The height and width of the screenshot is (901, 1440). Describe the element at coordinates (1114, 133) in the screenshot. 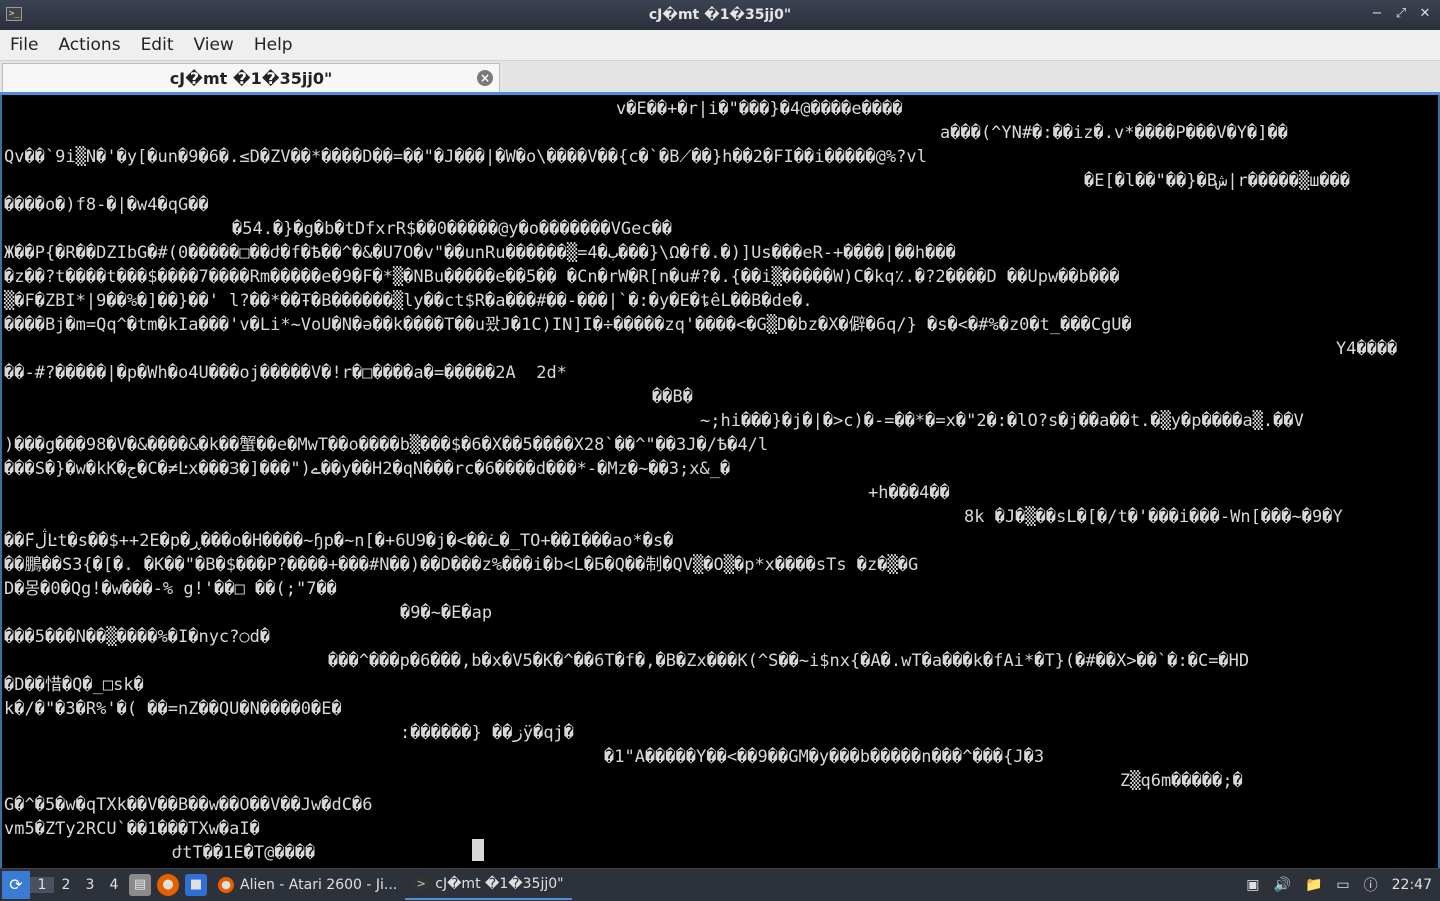

I see `terminal-line: a���(^YN#�:��iz�.v*����P���V�Y�]��` at that location.